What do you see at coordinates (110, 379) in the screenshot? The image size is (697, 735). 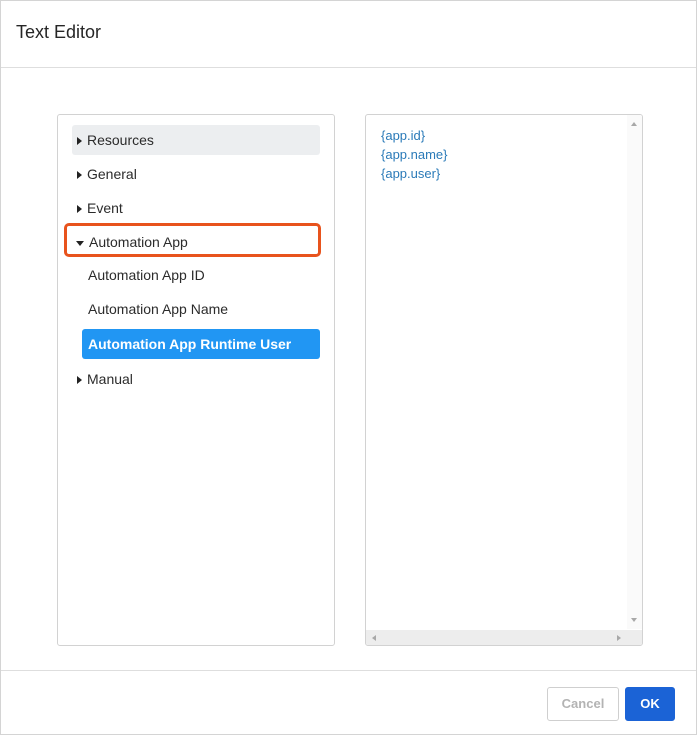 I see `tree-item-label: Manual` at bounding box center [110, 379].